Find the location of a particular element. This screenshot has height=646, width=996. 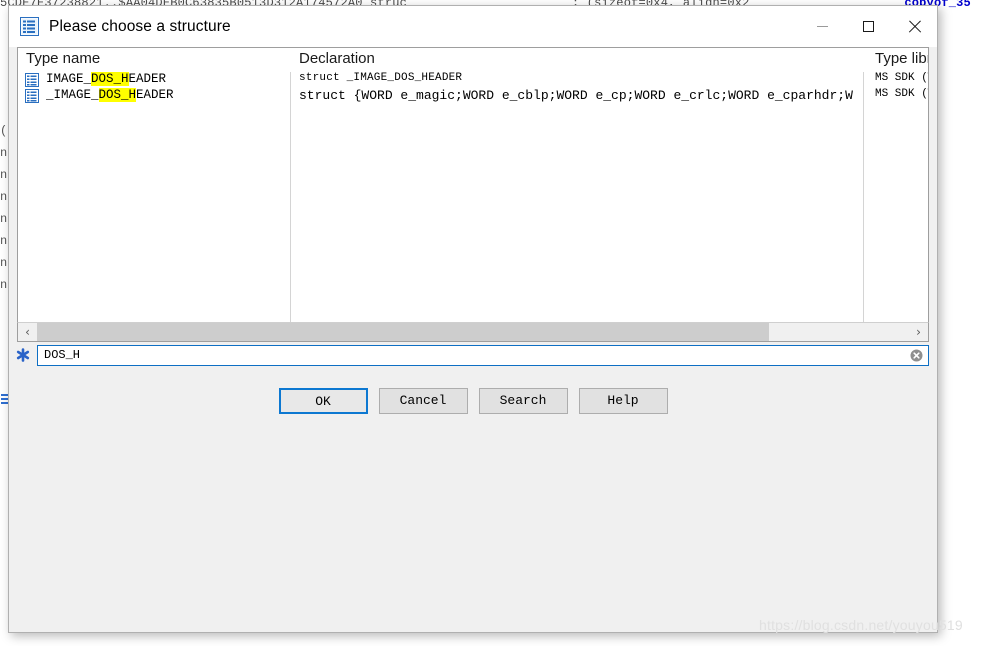

help-button: Help is located at coordinates (623, 401).